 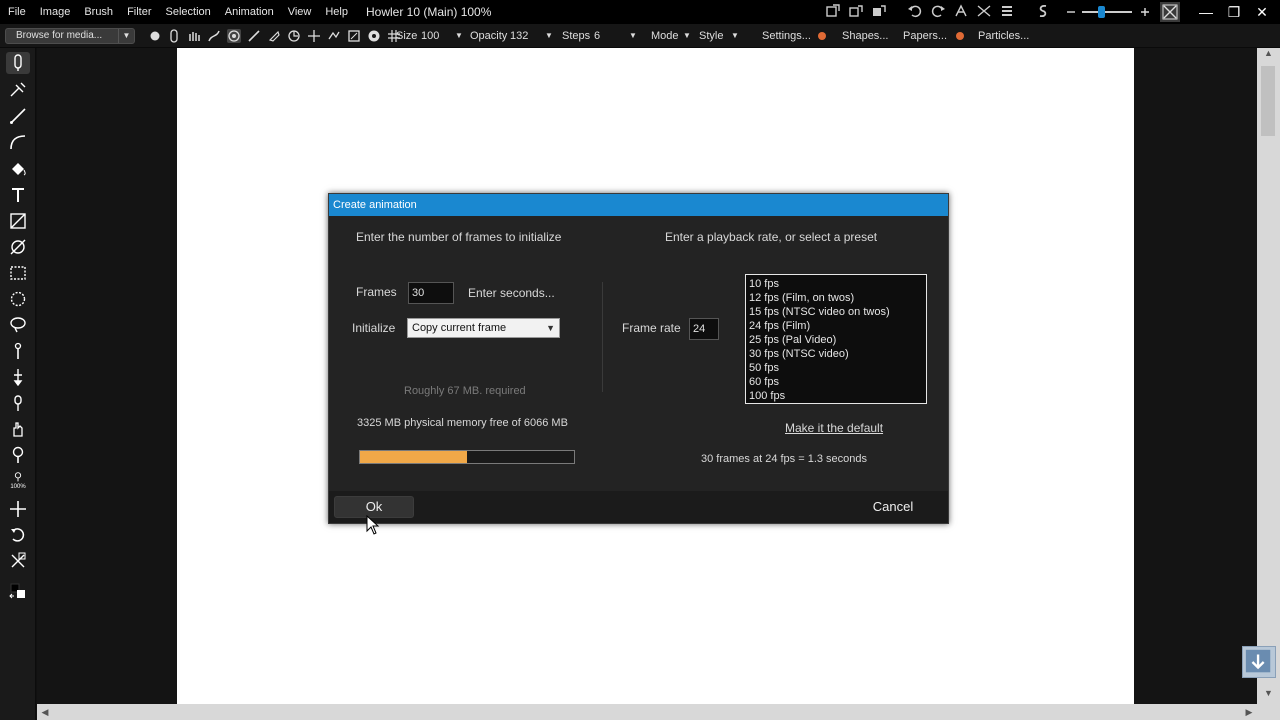 What do you see at coordinates (254, 36) in the screenshot?
I see `pencil-brush-icon` at bounding box center [254, 36].